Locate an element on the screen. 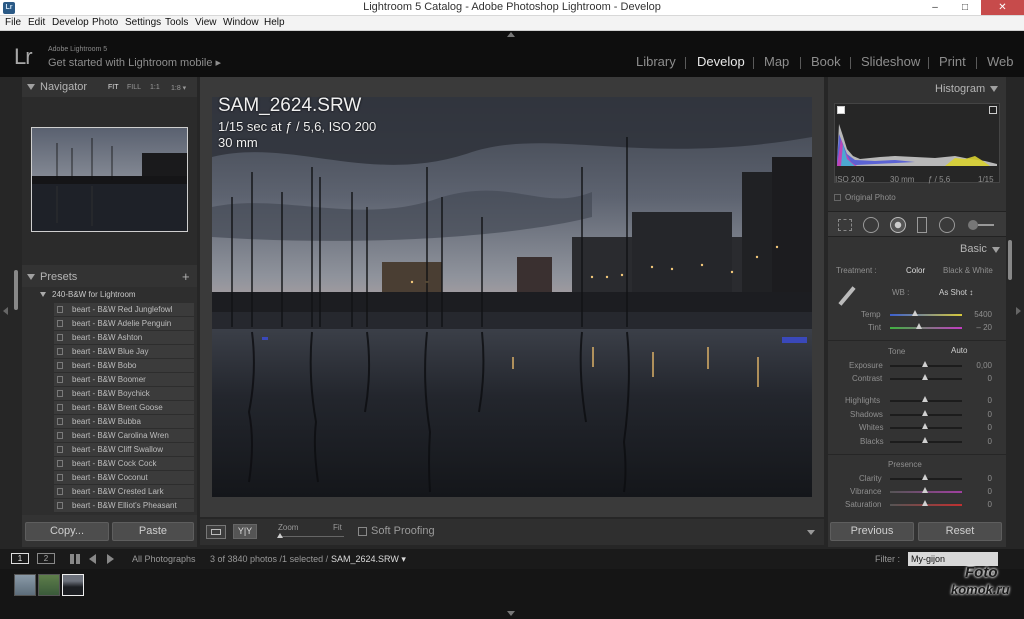 The width and height of the screenshot is (1024, 619). preset-item: beart - B&W Coconut is located at coordinates (124, 478).